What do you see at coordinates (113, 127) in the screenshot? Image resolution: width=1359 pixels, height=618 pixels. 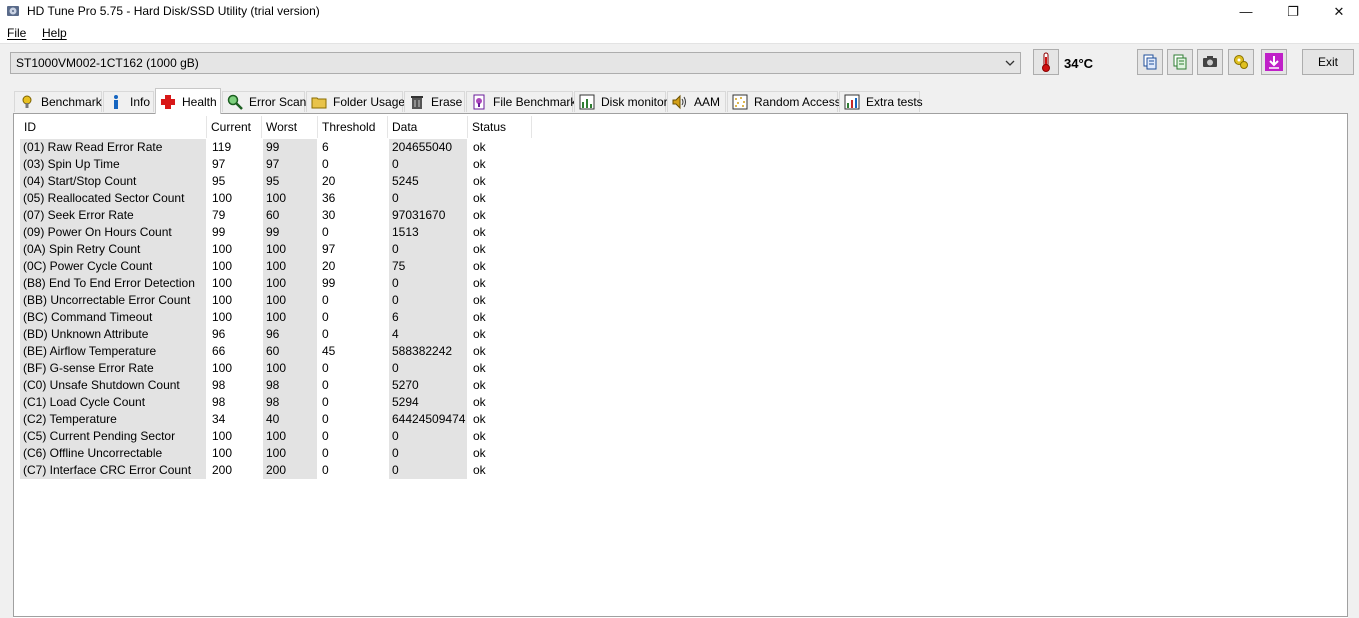 I see `column-header-id: ID` at bounding box center [113, 127].